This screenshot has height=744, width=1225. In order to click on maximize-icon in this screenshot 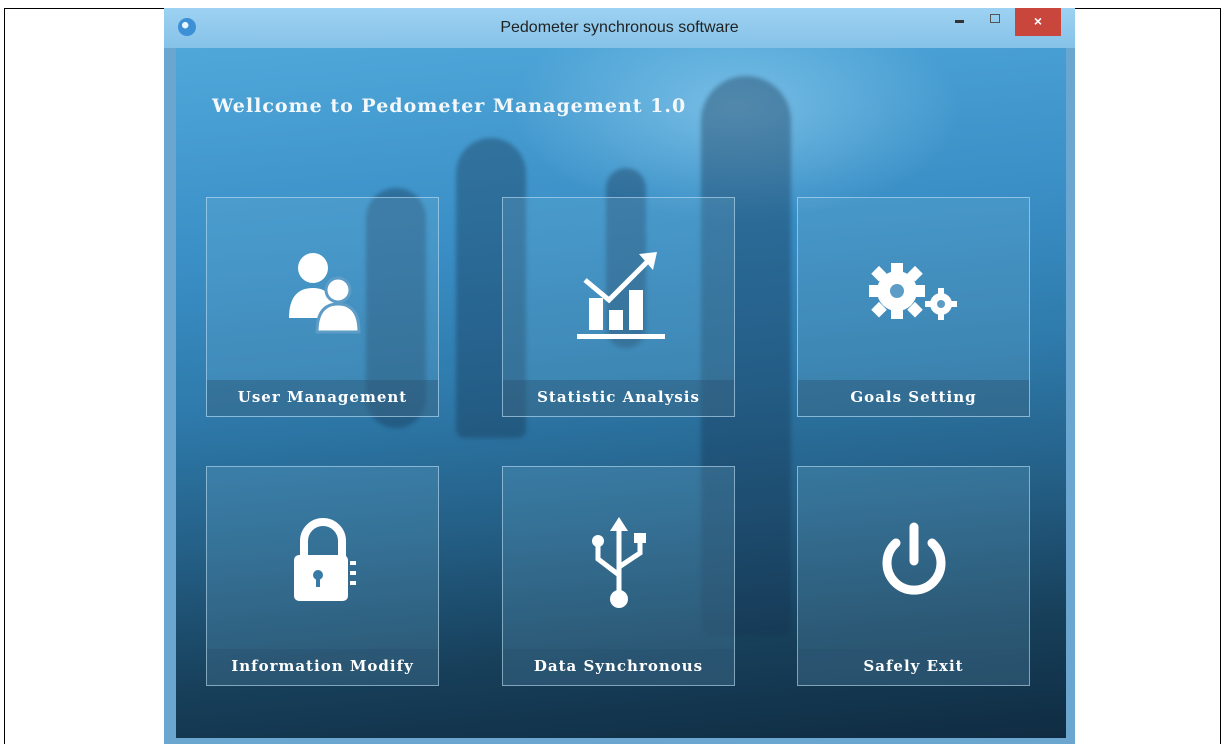, I will do `click(995, 18)`.